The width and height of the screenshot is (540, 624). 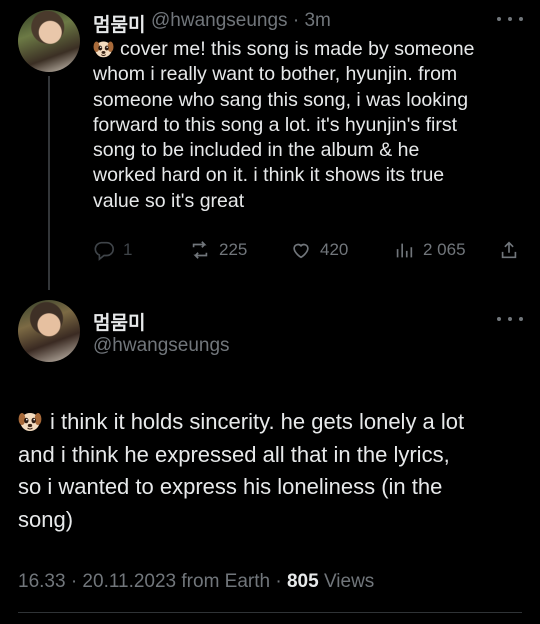 I want to click on timestamp: 3m, so click(x=317, y=20).